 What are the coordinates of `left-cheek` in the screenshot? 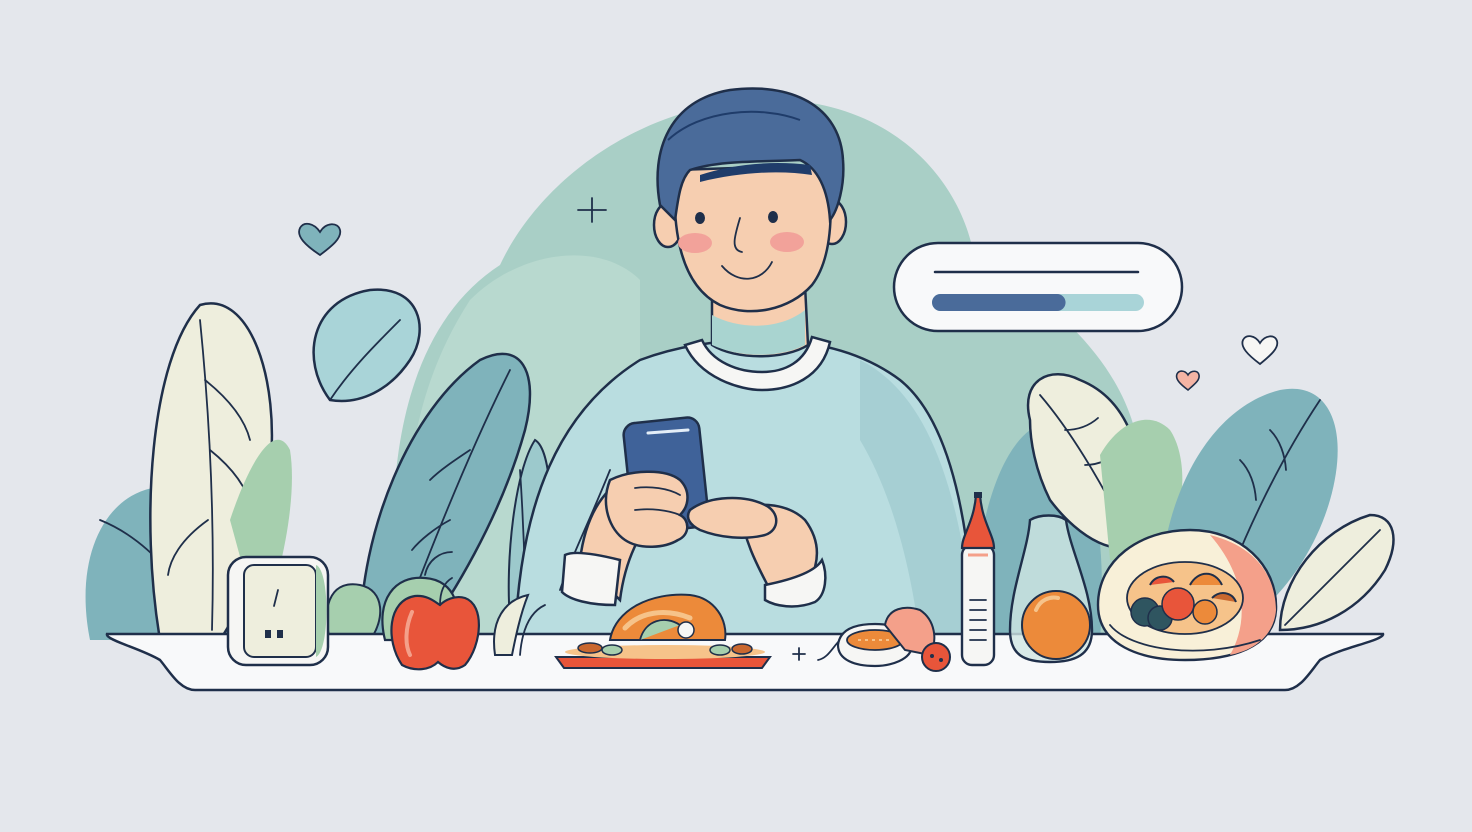 It's located at (695, 243).